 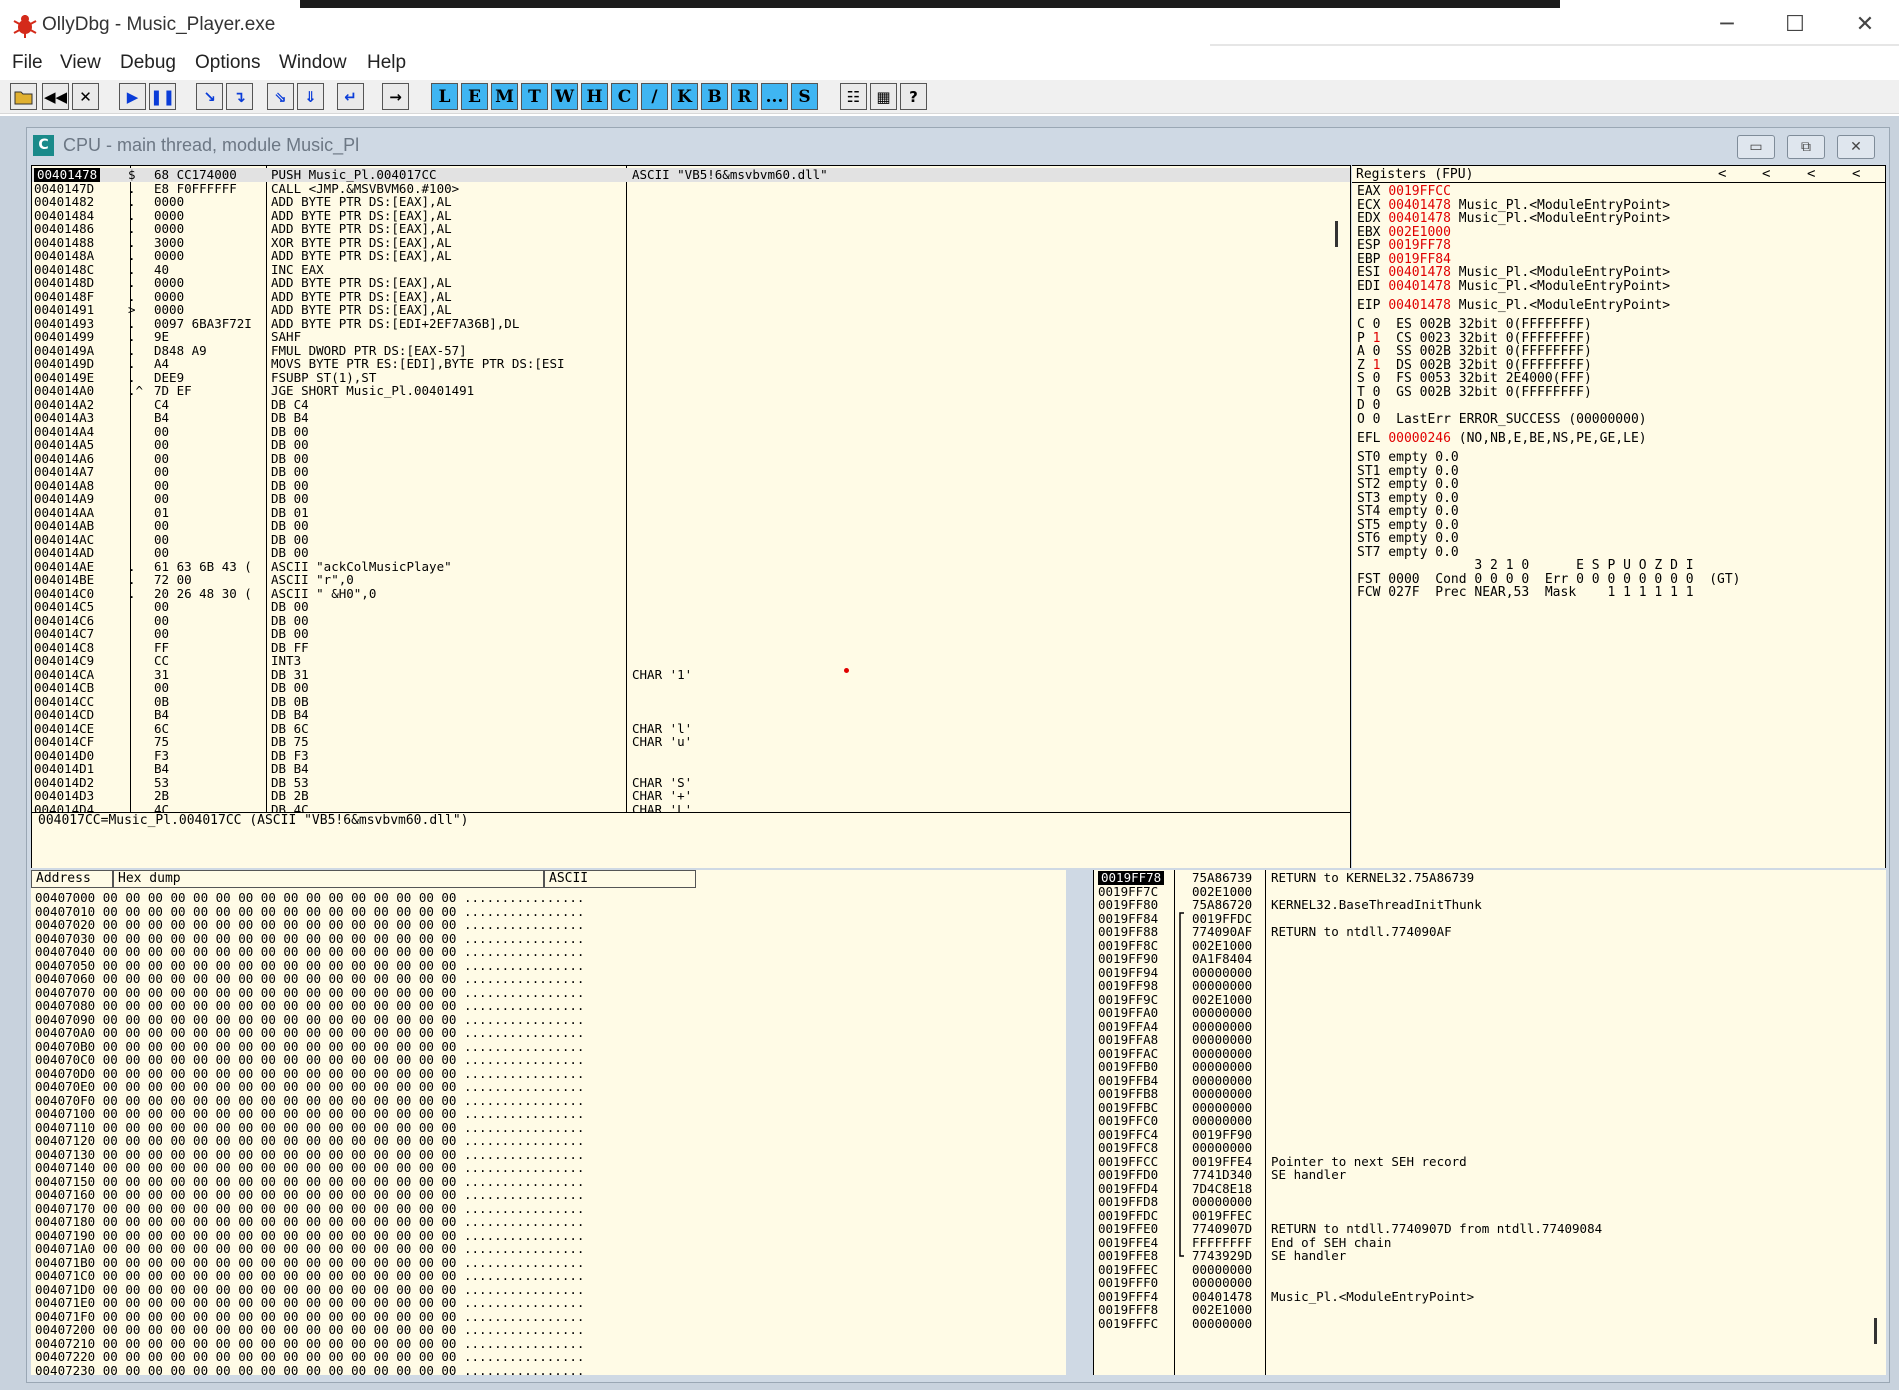 What do you see at coordinates (310, 96) in the screenshot?
I see `trace-over-icon: ⇓` at bounding box center [310, 96].